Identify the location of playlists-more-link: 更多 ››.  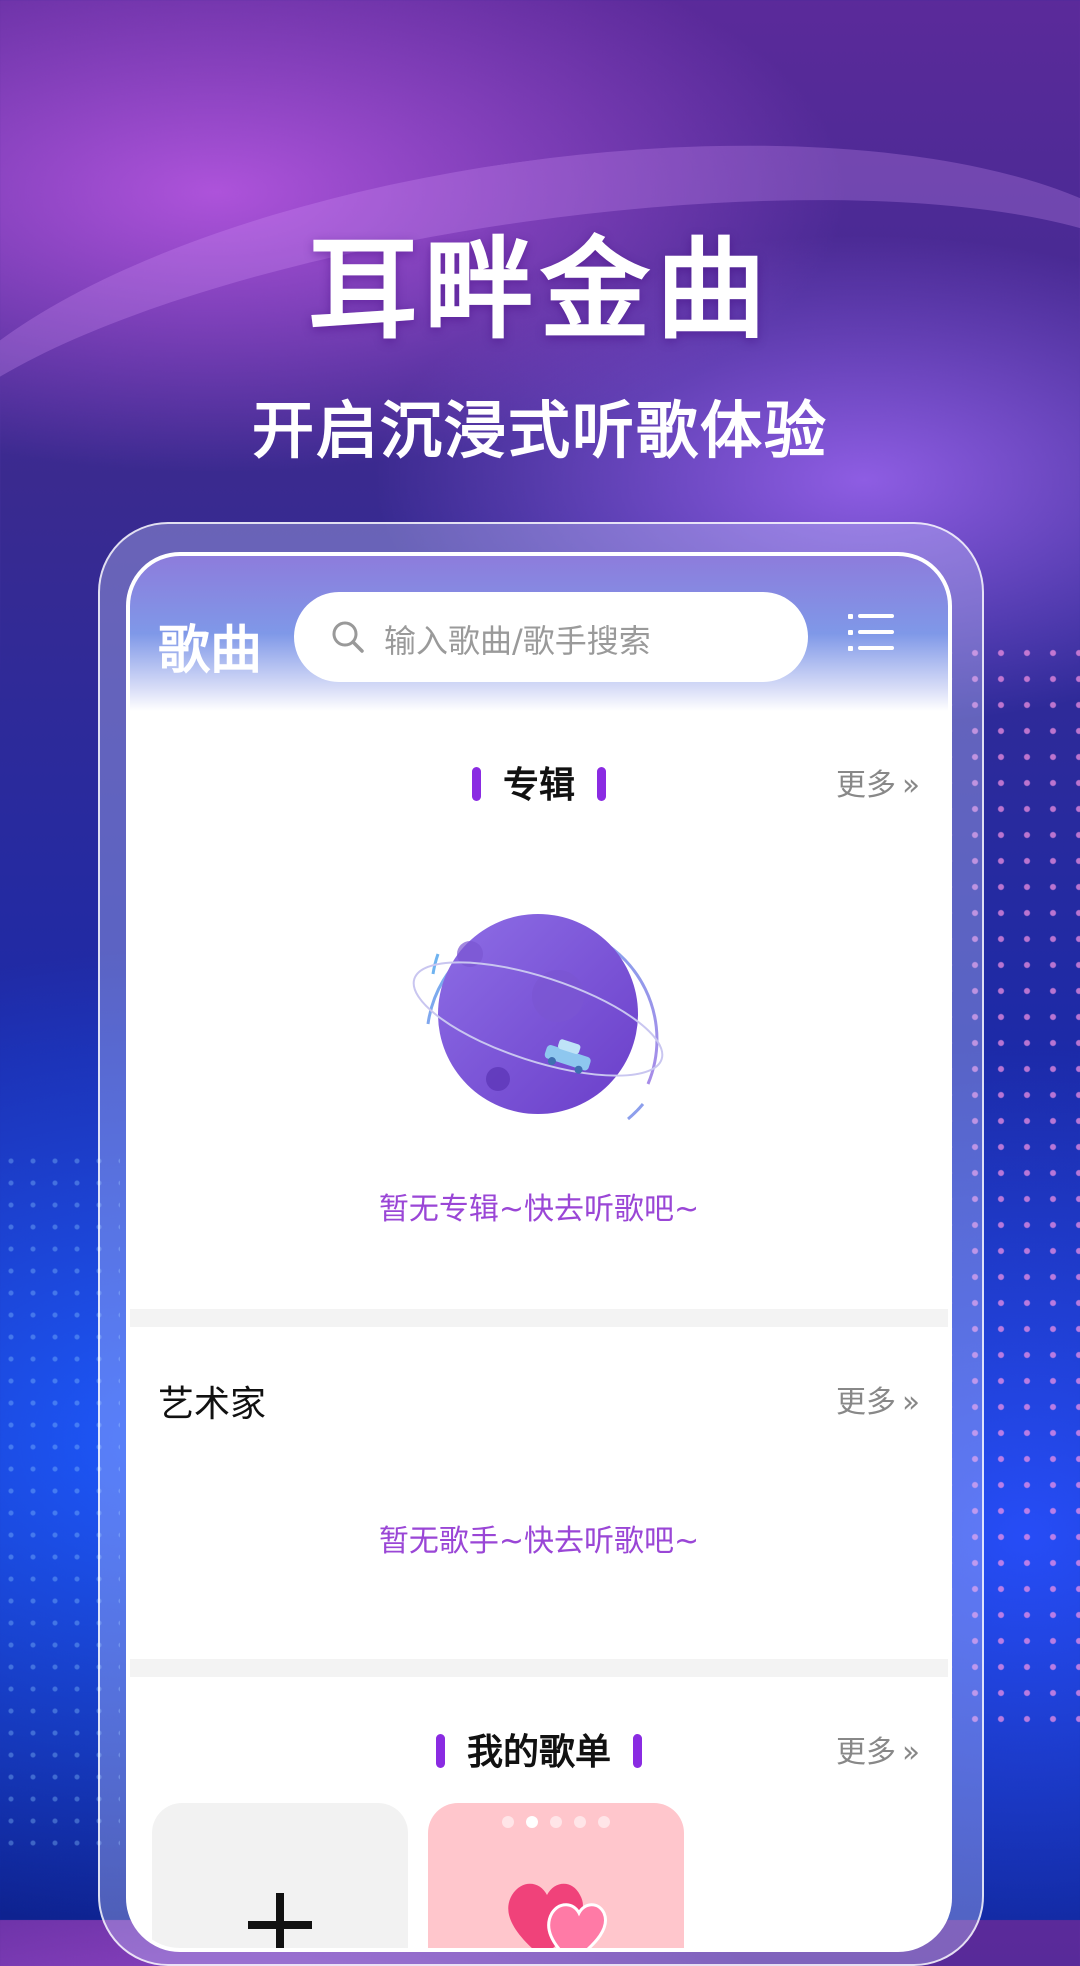
(878, 1749).